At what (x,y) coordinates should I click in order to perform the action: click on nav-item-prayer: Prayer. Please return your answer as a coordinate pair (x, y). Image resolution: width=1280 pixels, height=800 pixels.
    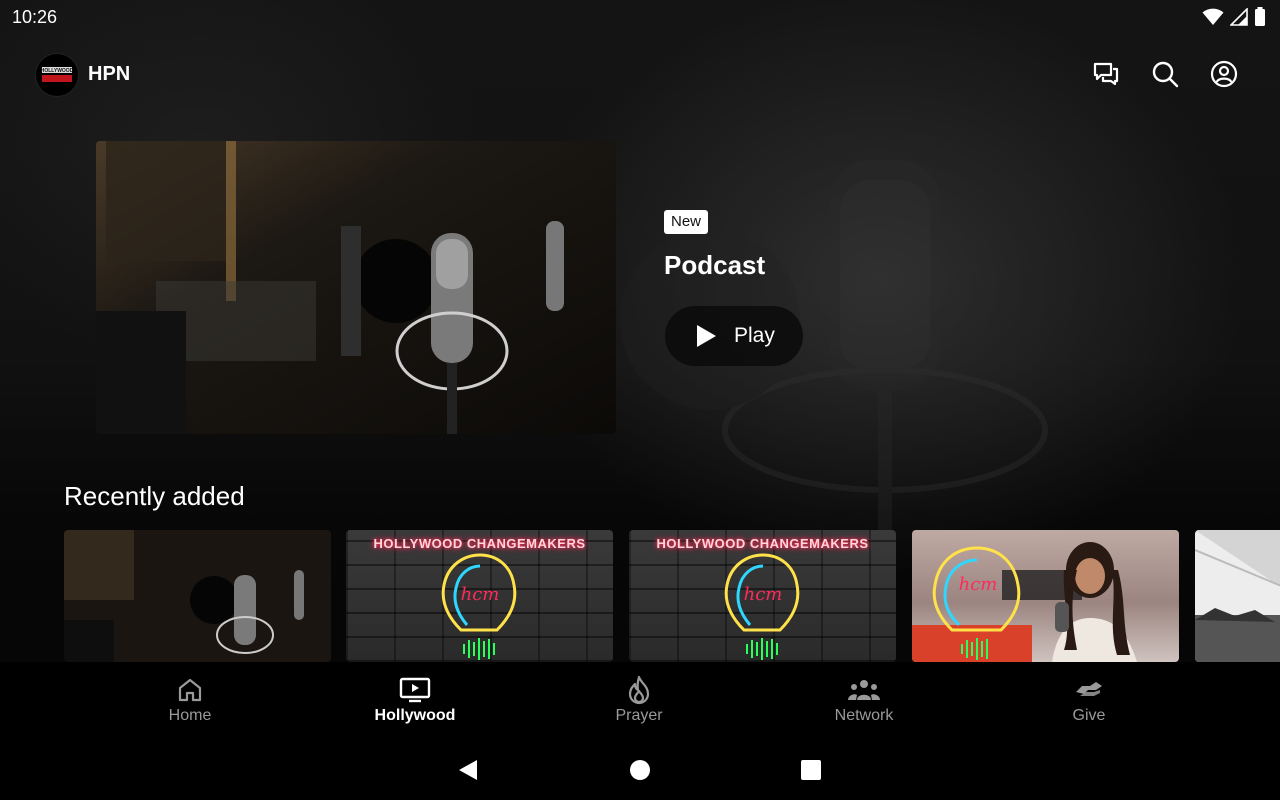
    Looking at the image, I should click on (639, 700).